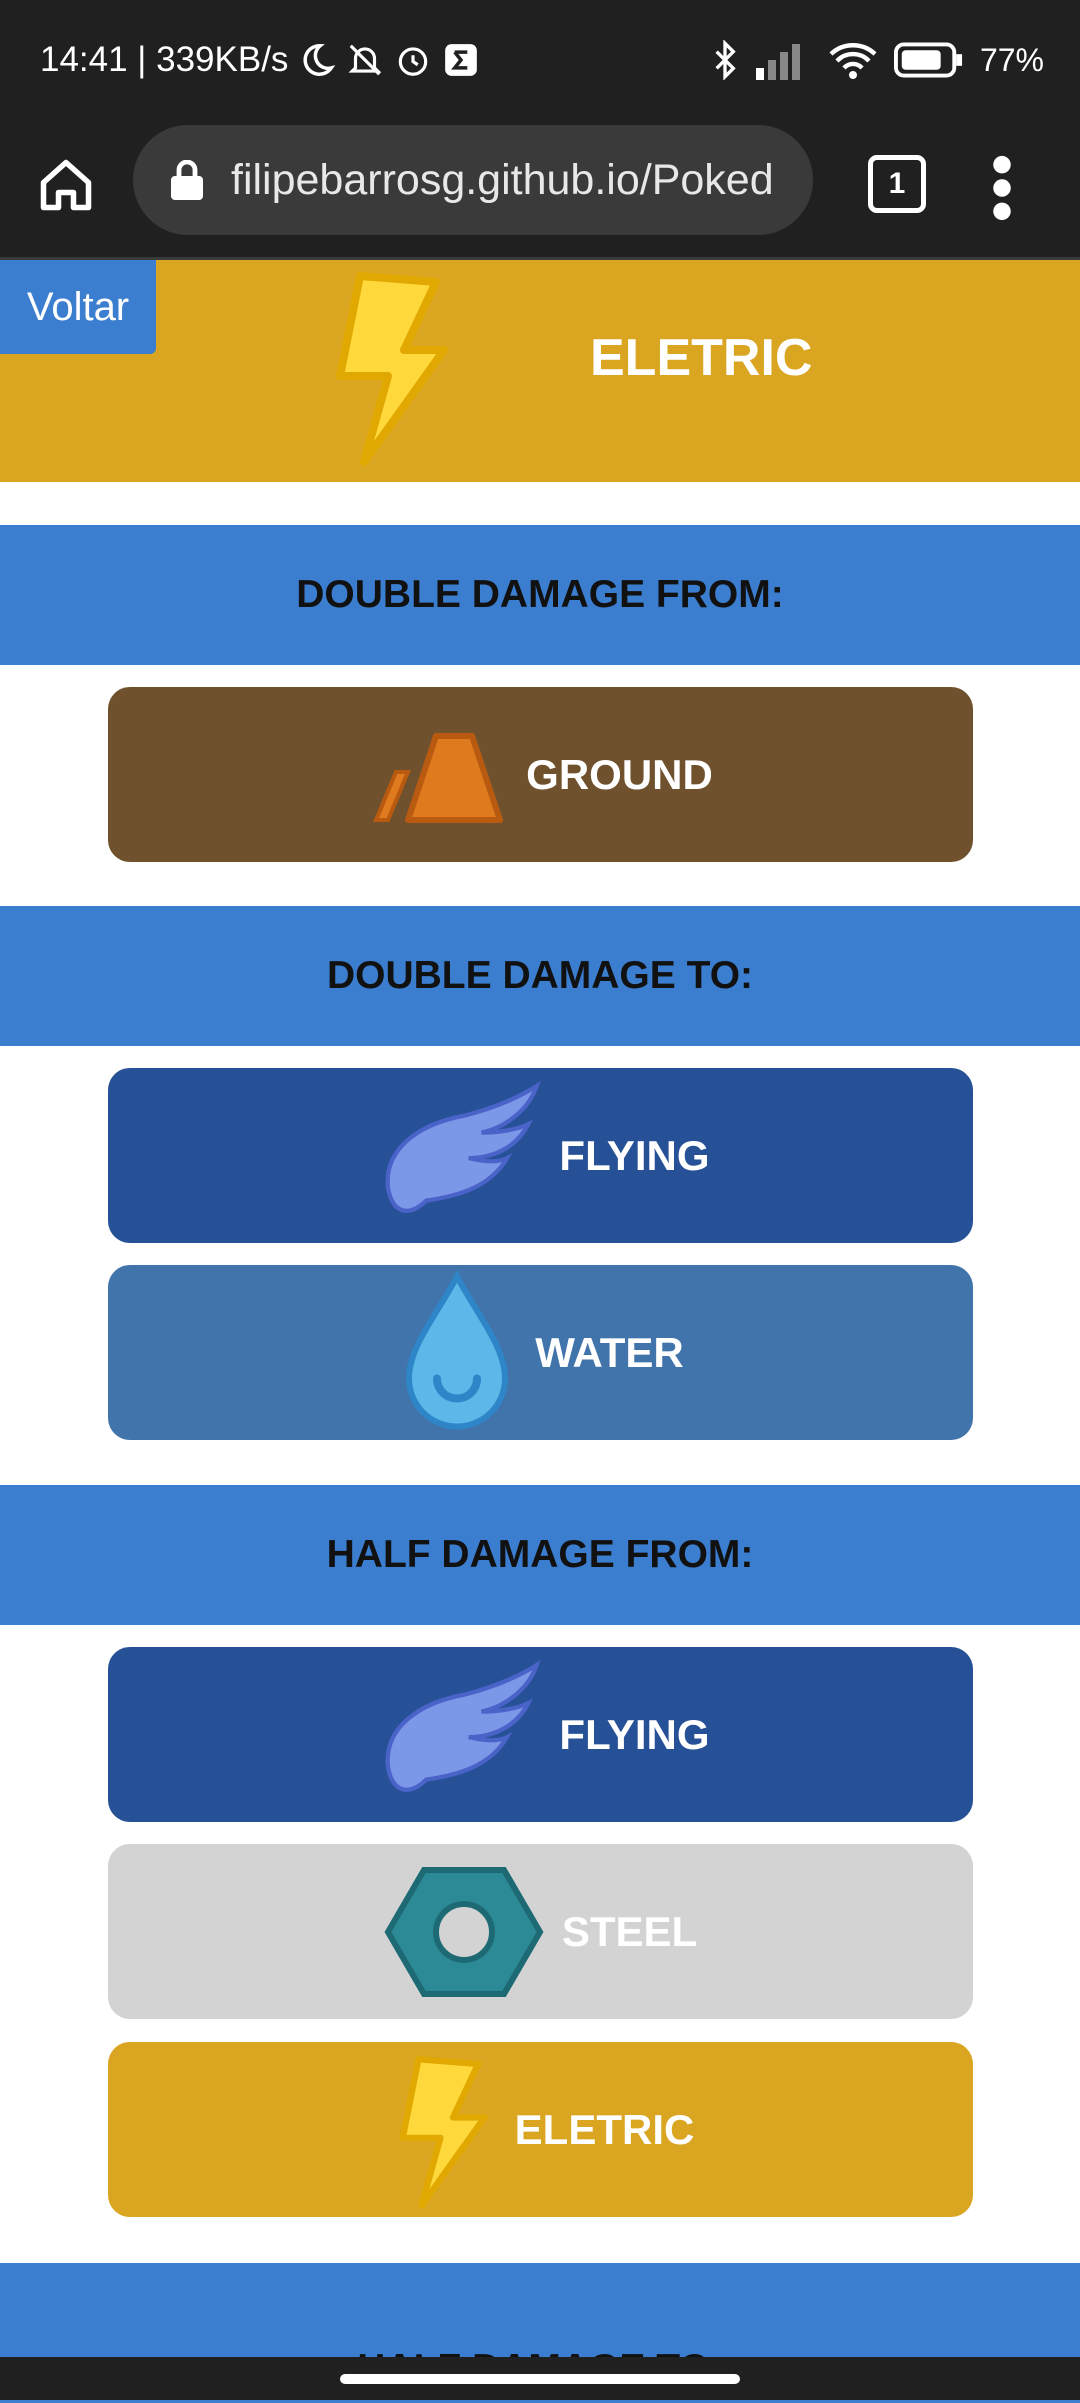 The image size is (1080, 2403). What do you see at coordinates (464, 1931) in the screenshot?
I see `hex-nut-icon` at bounding box center [464, 1931].